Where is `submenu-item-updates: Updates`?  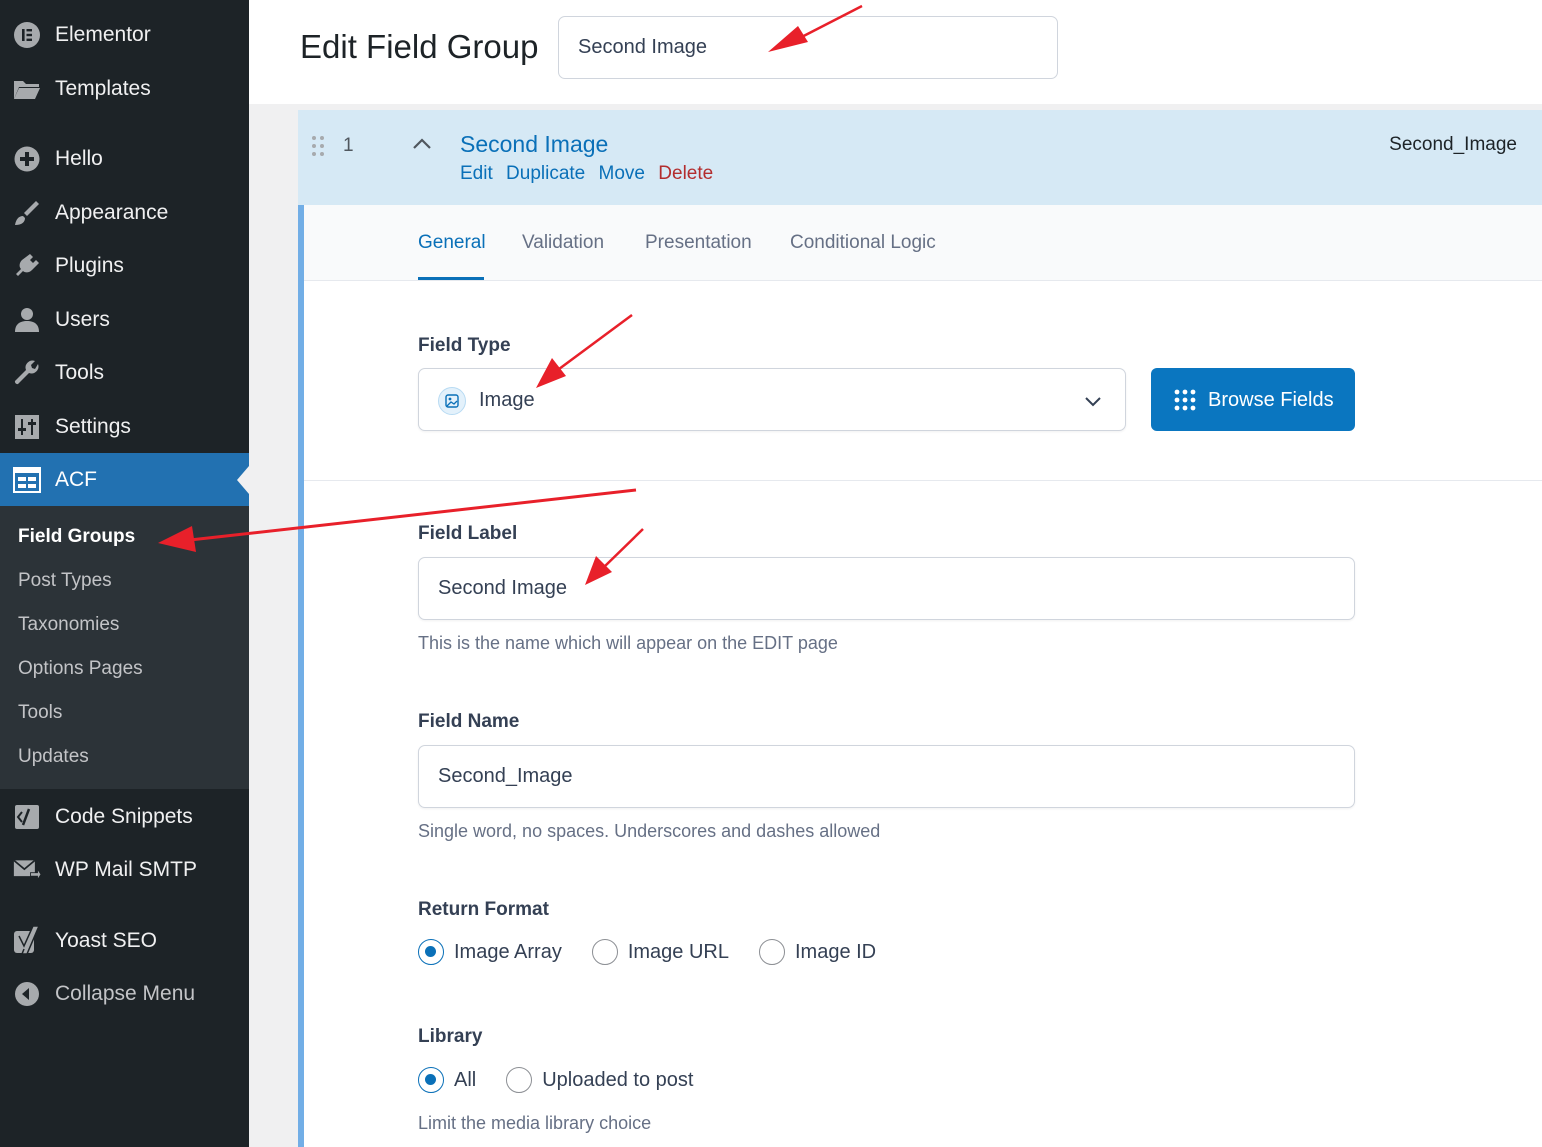 submenu-item-updates: Updates is located at coordinates (53, 757).